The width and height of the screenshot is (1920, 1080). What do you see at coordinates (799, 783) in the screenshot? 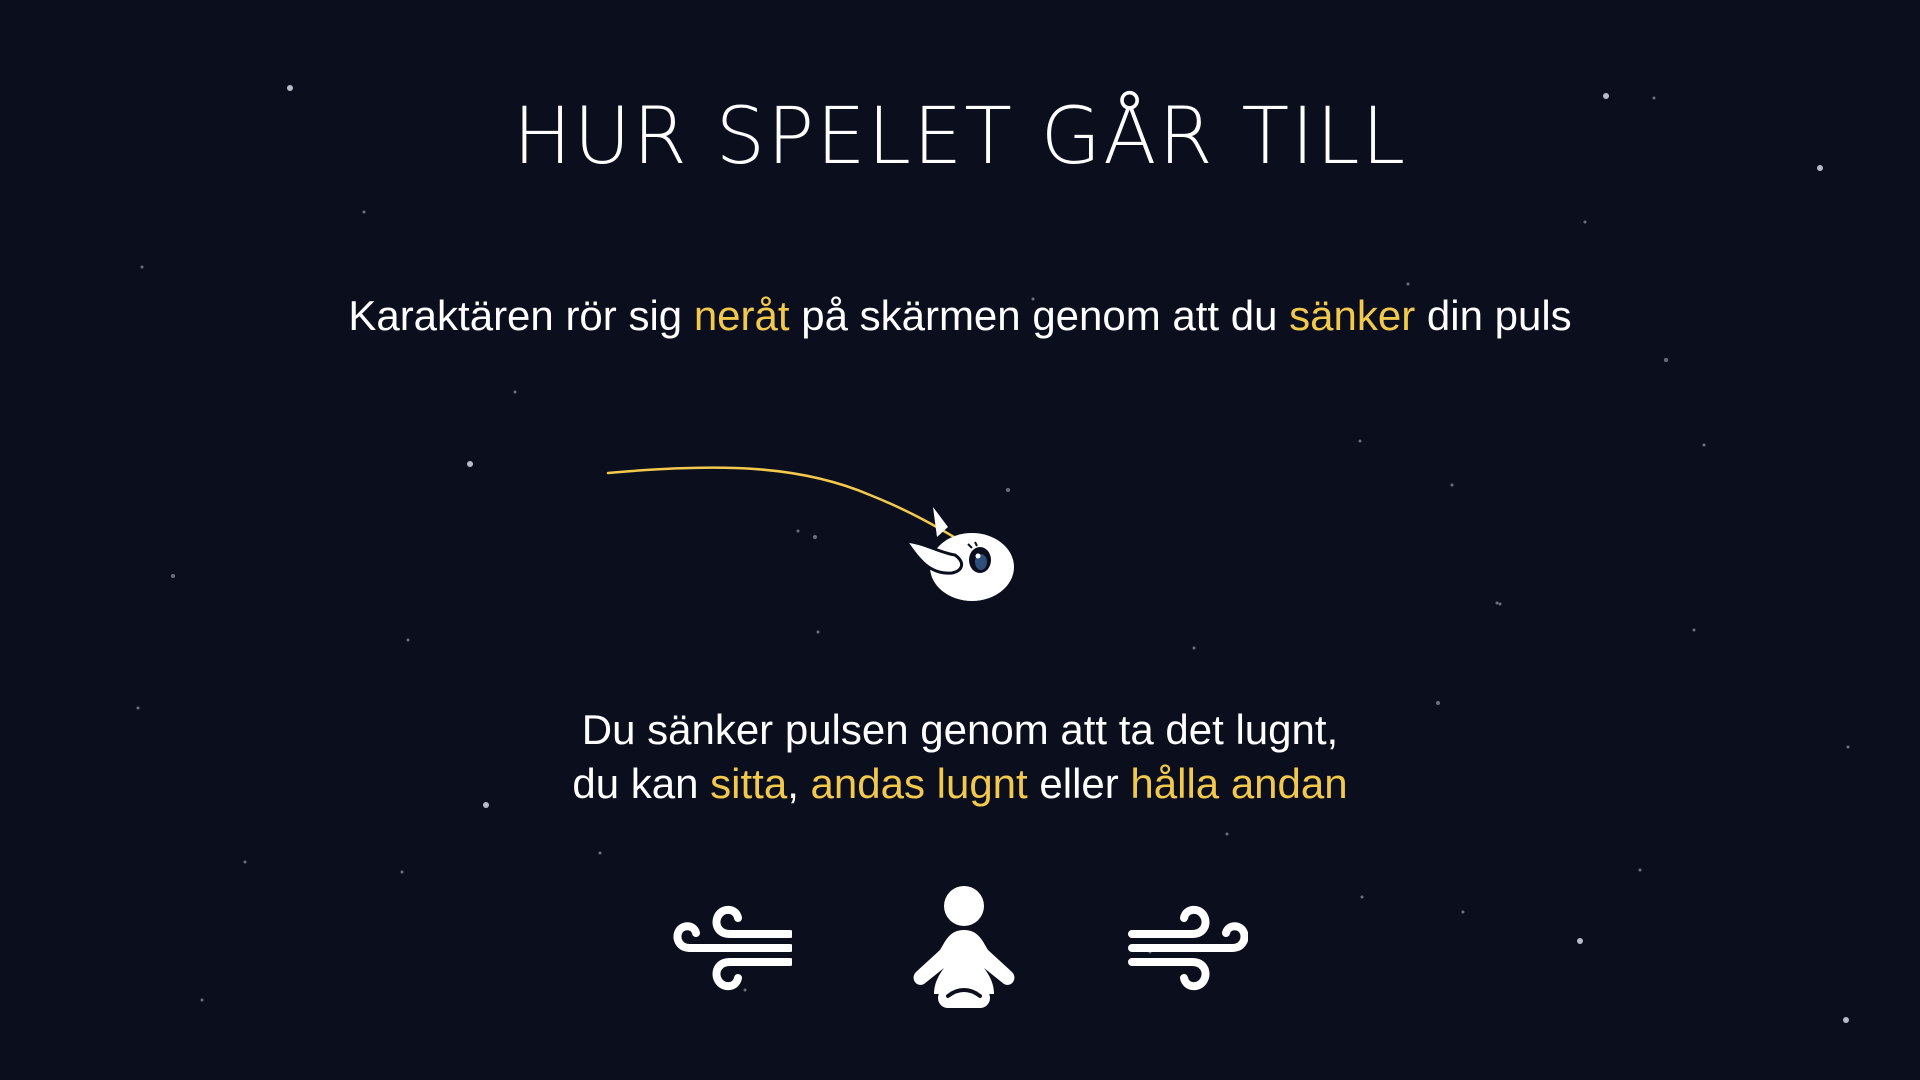
I see `instruction-text: ,` at bounding box center [799, 783].